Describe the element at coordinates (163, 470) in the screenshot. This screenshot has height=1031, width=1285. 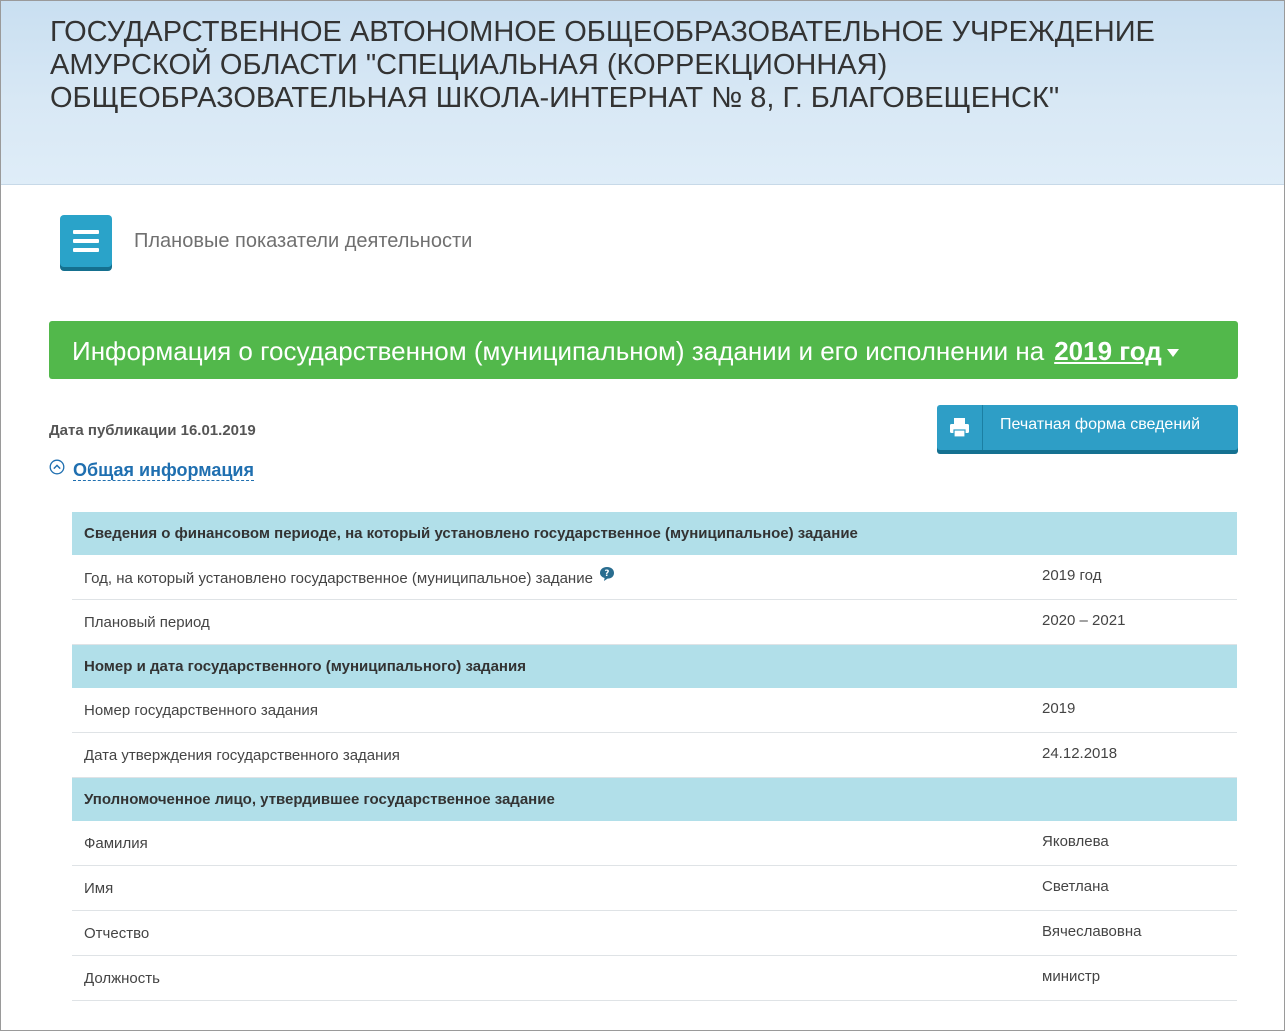
I see `general-info-label: Общая информация` at that location.